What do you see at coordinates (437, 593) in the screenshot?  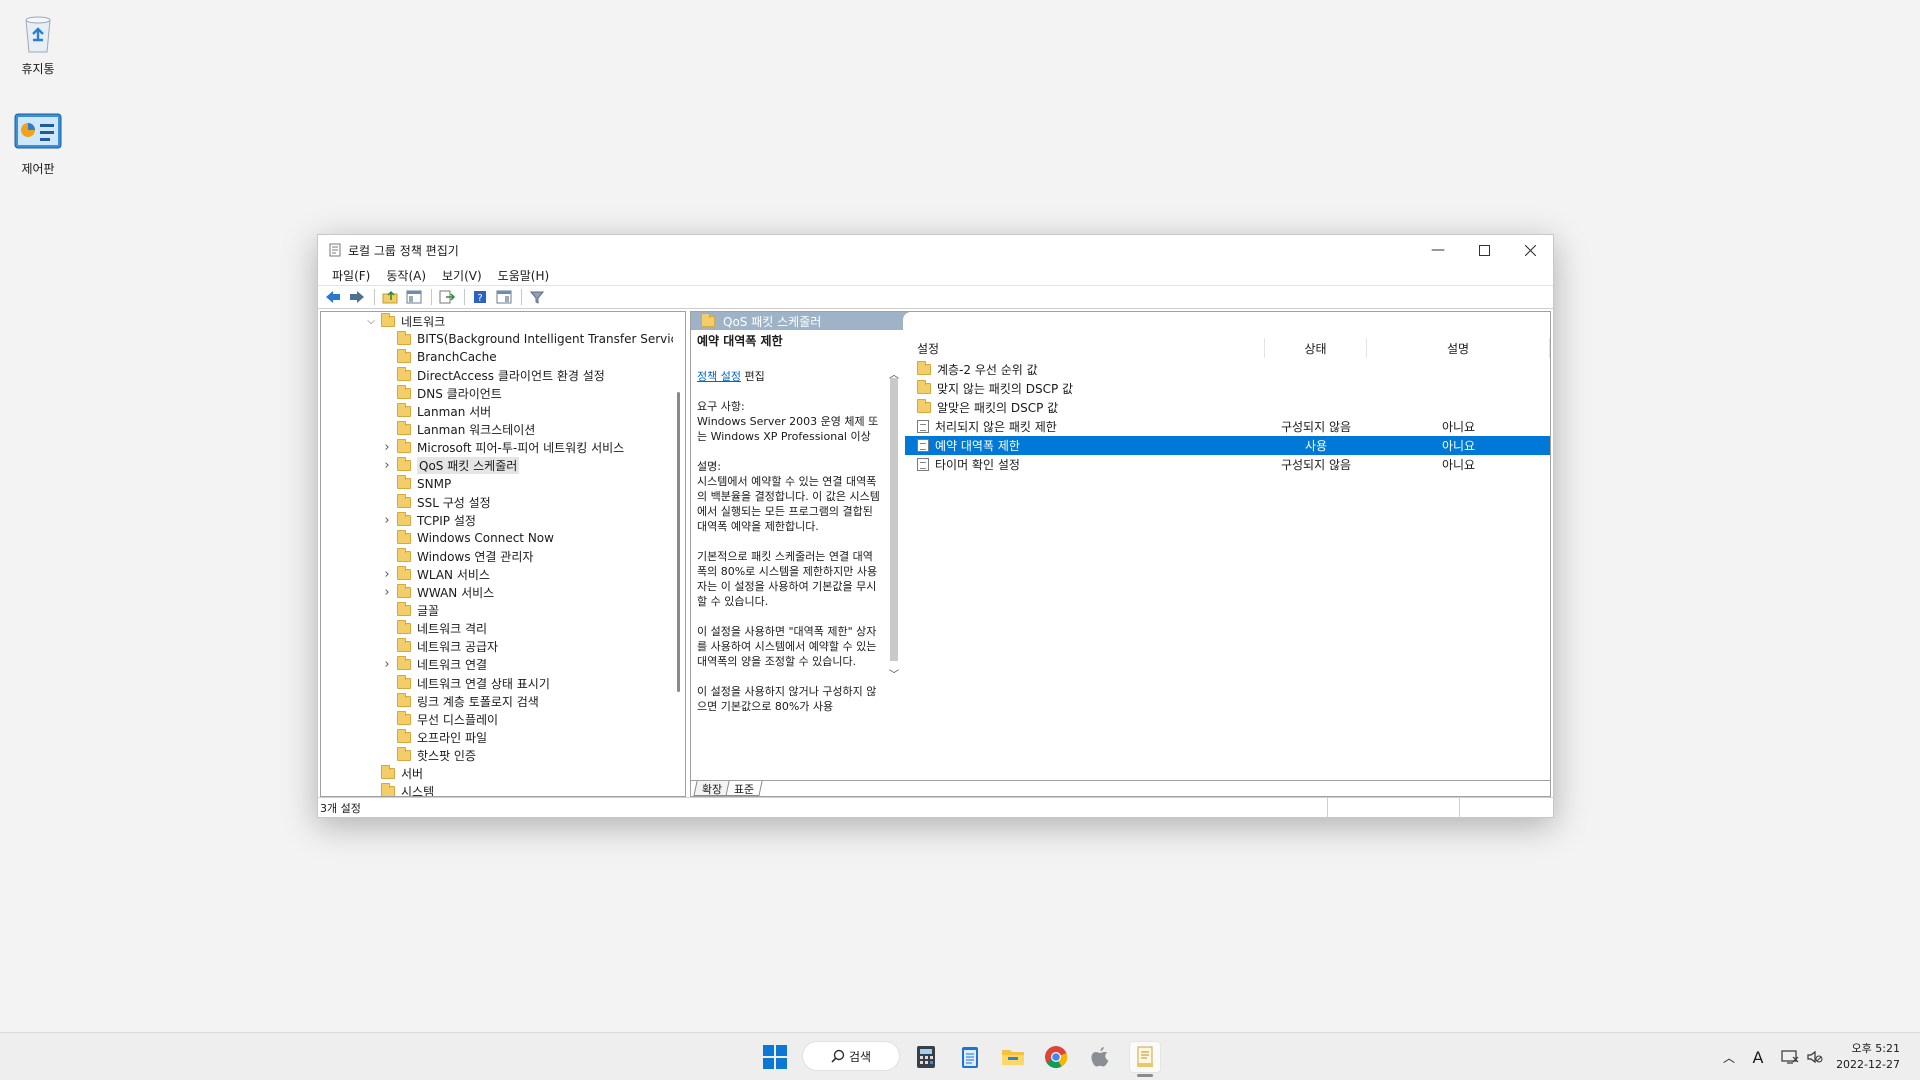 I see `tree-node: › WWAN 서비스` at bounding box center [437, 593].